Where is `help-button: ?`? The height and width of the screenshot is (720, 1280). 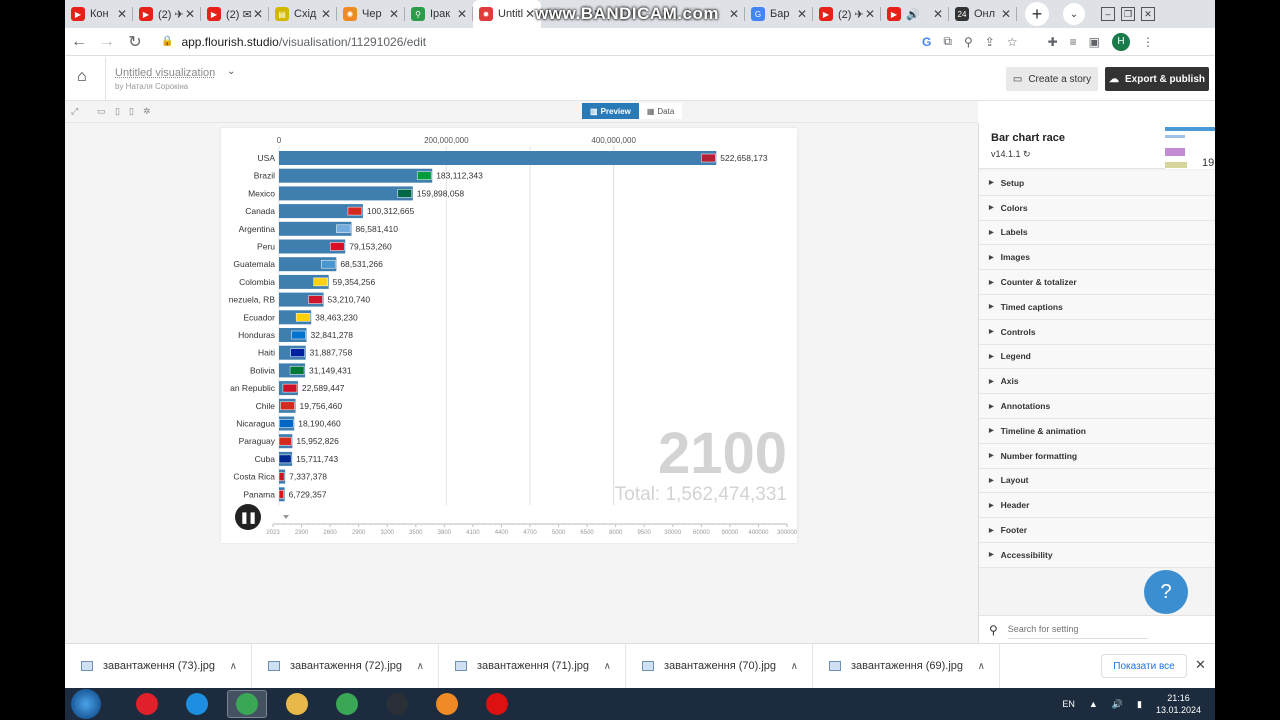 help-button: ? is located at coordinates (1166, 592).